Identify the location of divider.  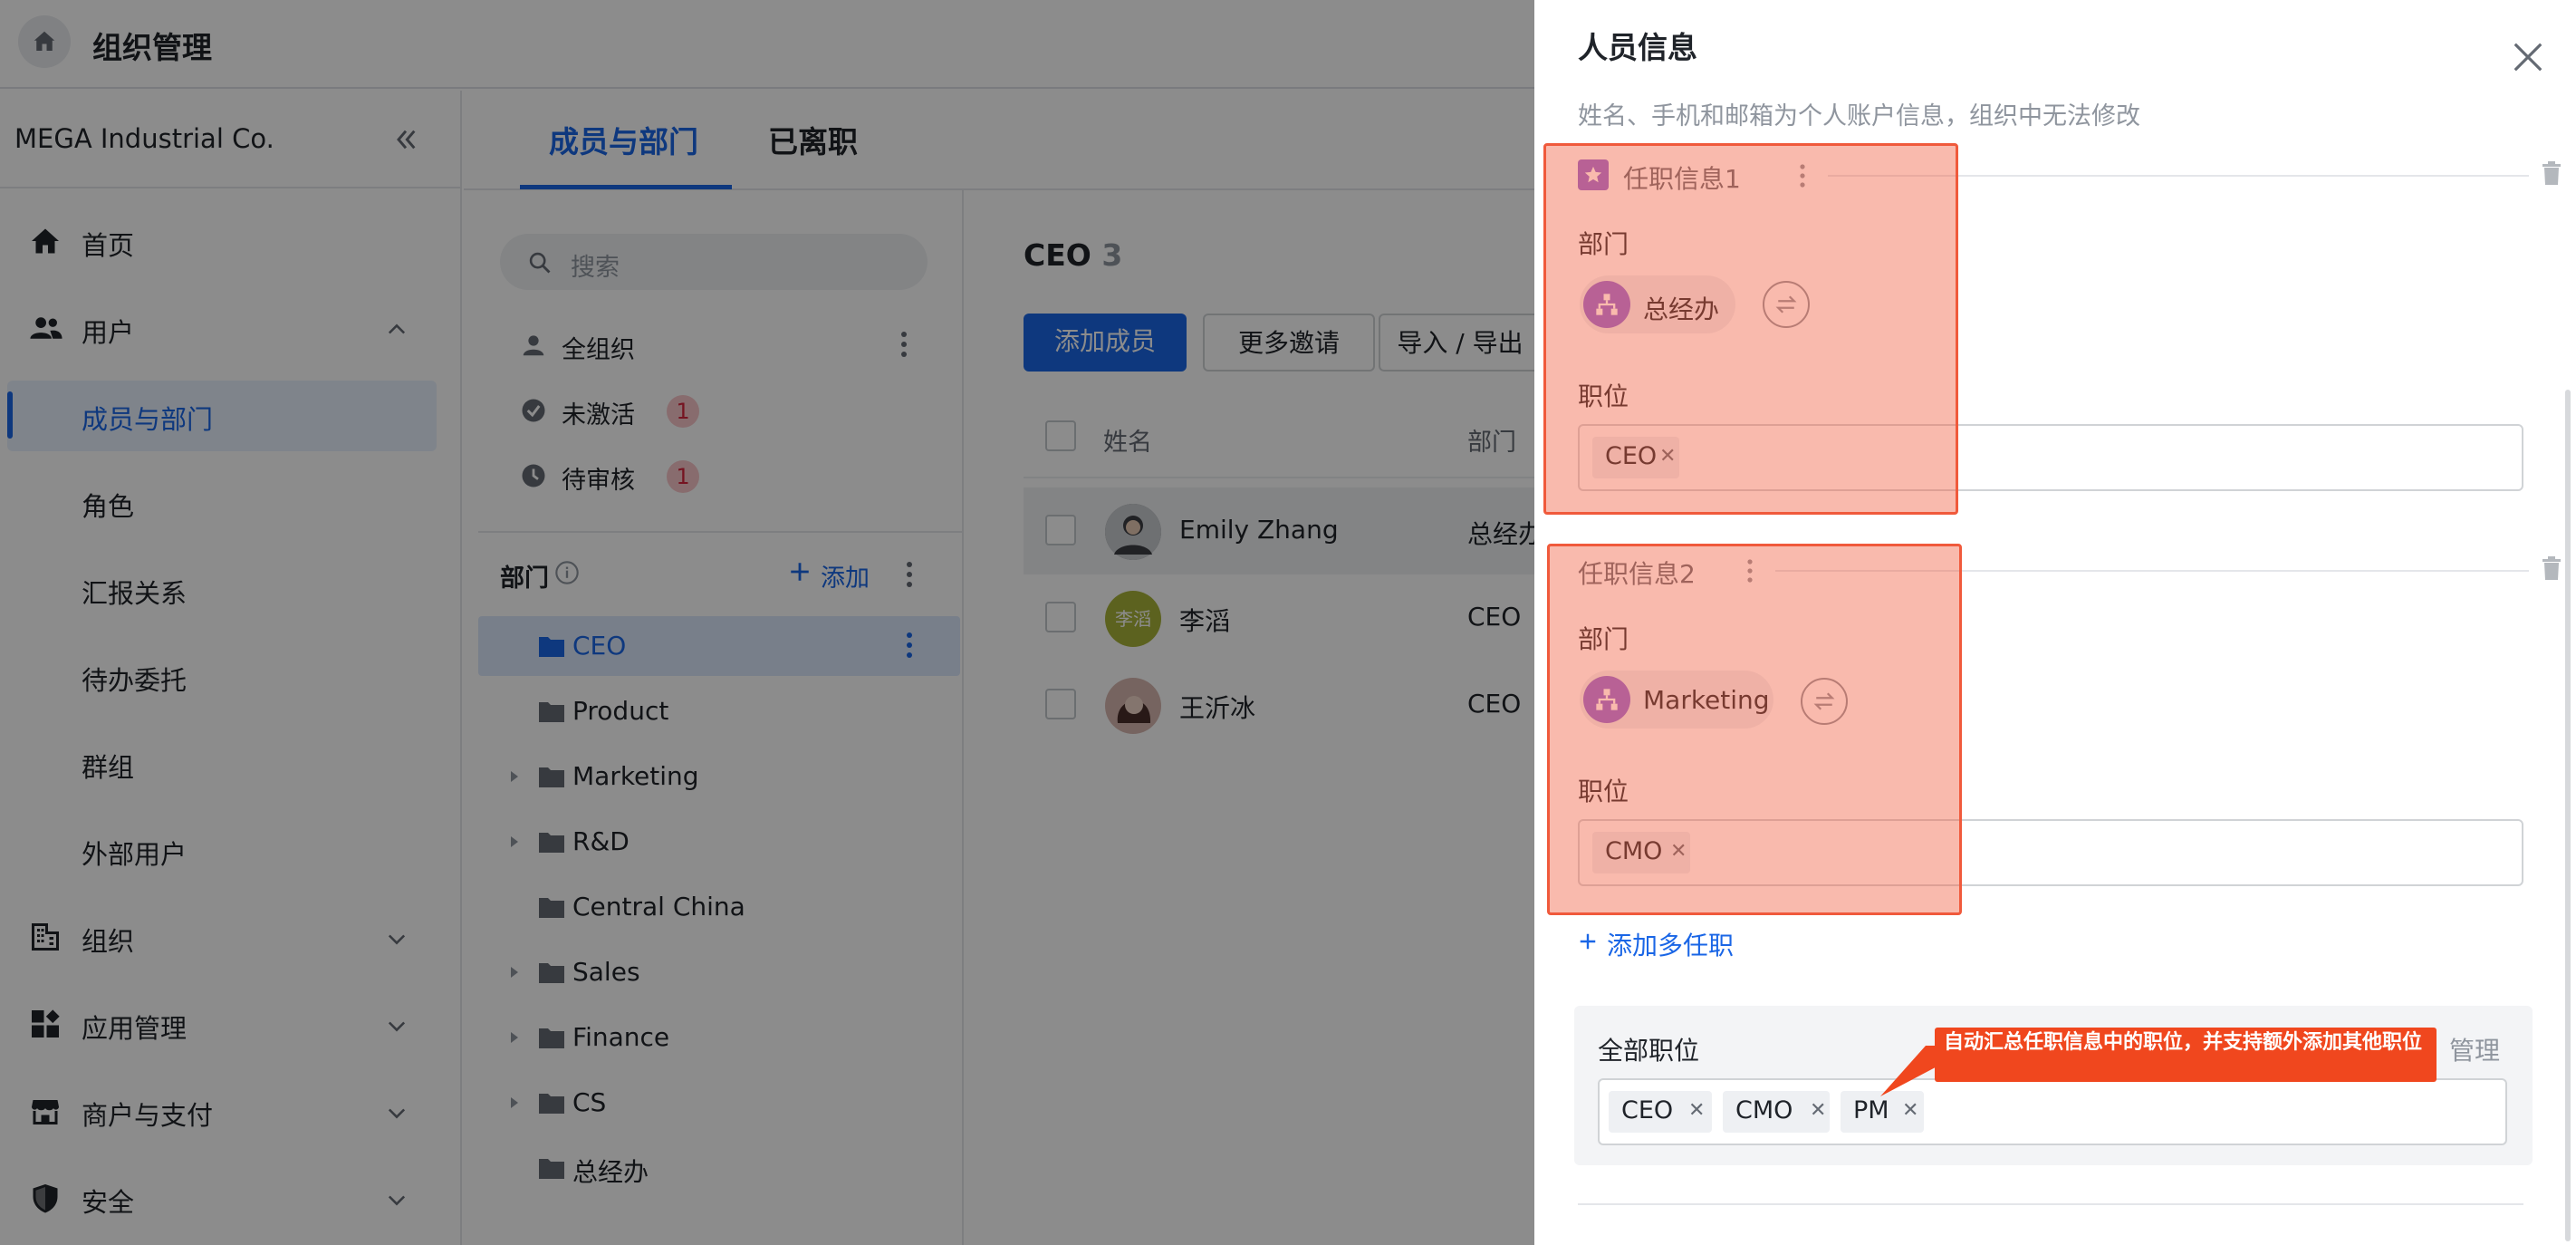
(2050, 1204).